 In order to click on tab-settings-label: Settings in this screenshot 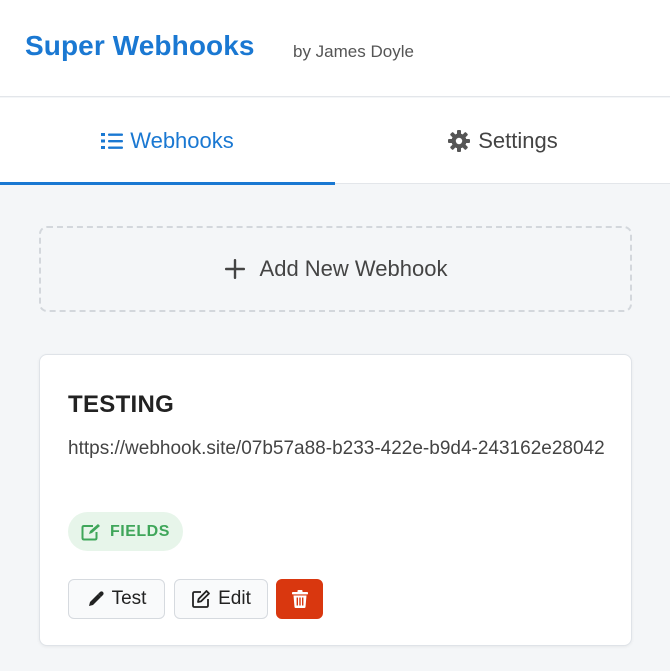, I will do `click(518, 140)`.